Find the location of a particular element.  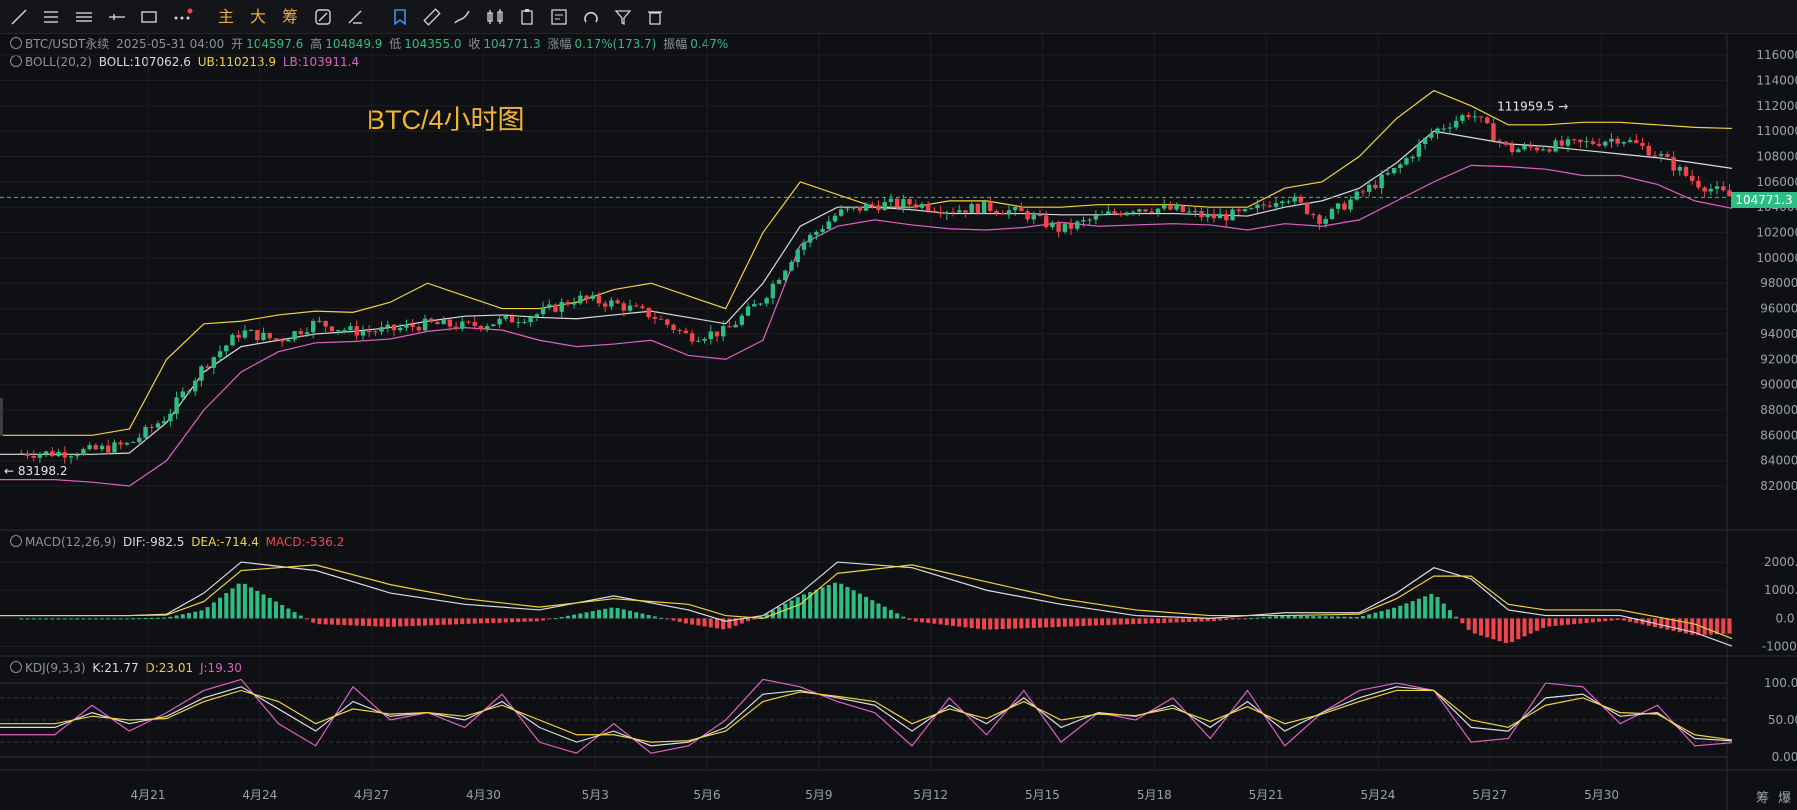

y-tick-label: 116000.0 is located at coordinates (1776, 55).